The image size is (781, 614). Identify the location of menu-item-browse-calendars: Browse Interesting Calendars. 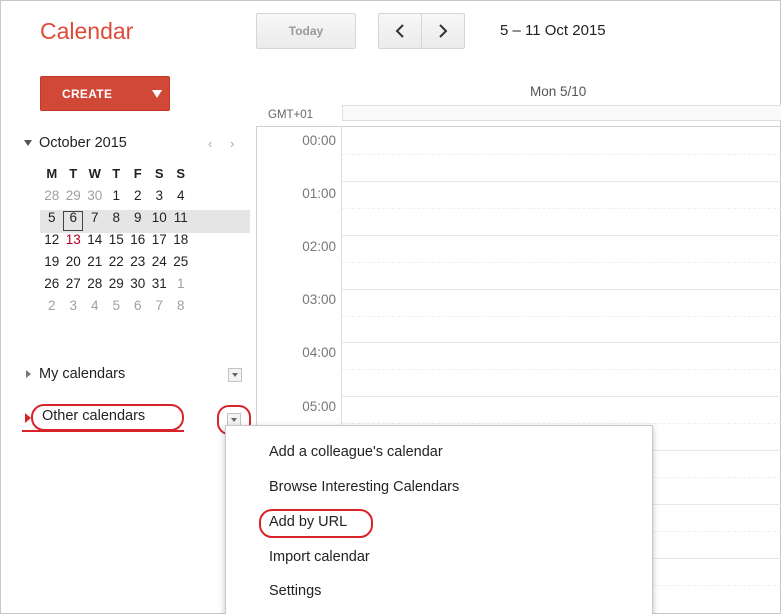
(364, 487).